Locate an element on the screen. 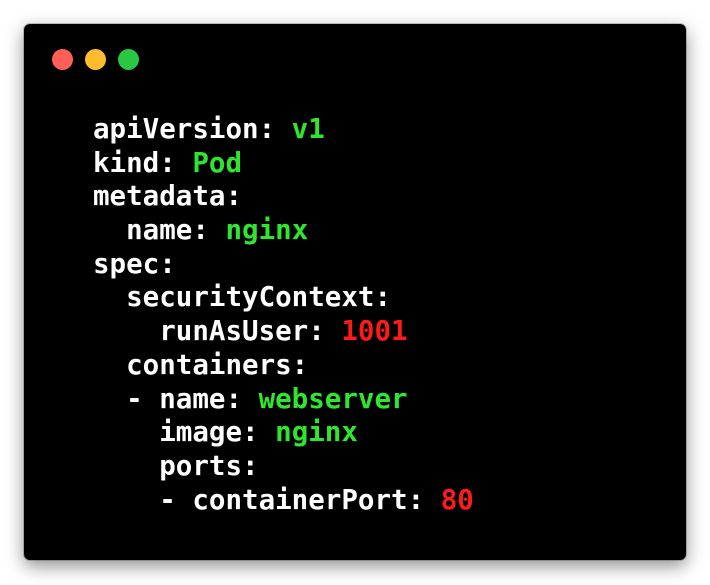 Image resolution: width=710 pixels, height=585 pixels. window-controls is located at coordinates (95, 59).